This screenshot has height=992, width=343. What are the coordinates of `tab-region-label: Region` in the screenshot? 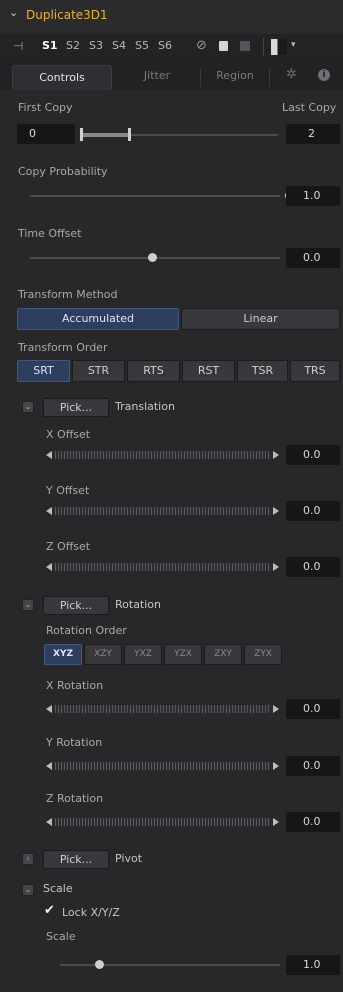 It's located at (235, 75).